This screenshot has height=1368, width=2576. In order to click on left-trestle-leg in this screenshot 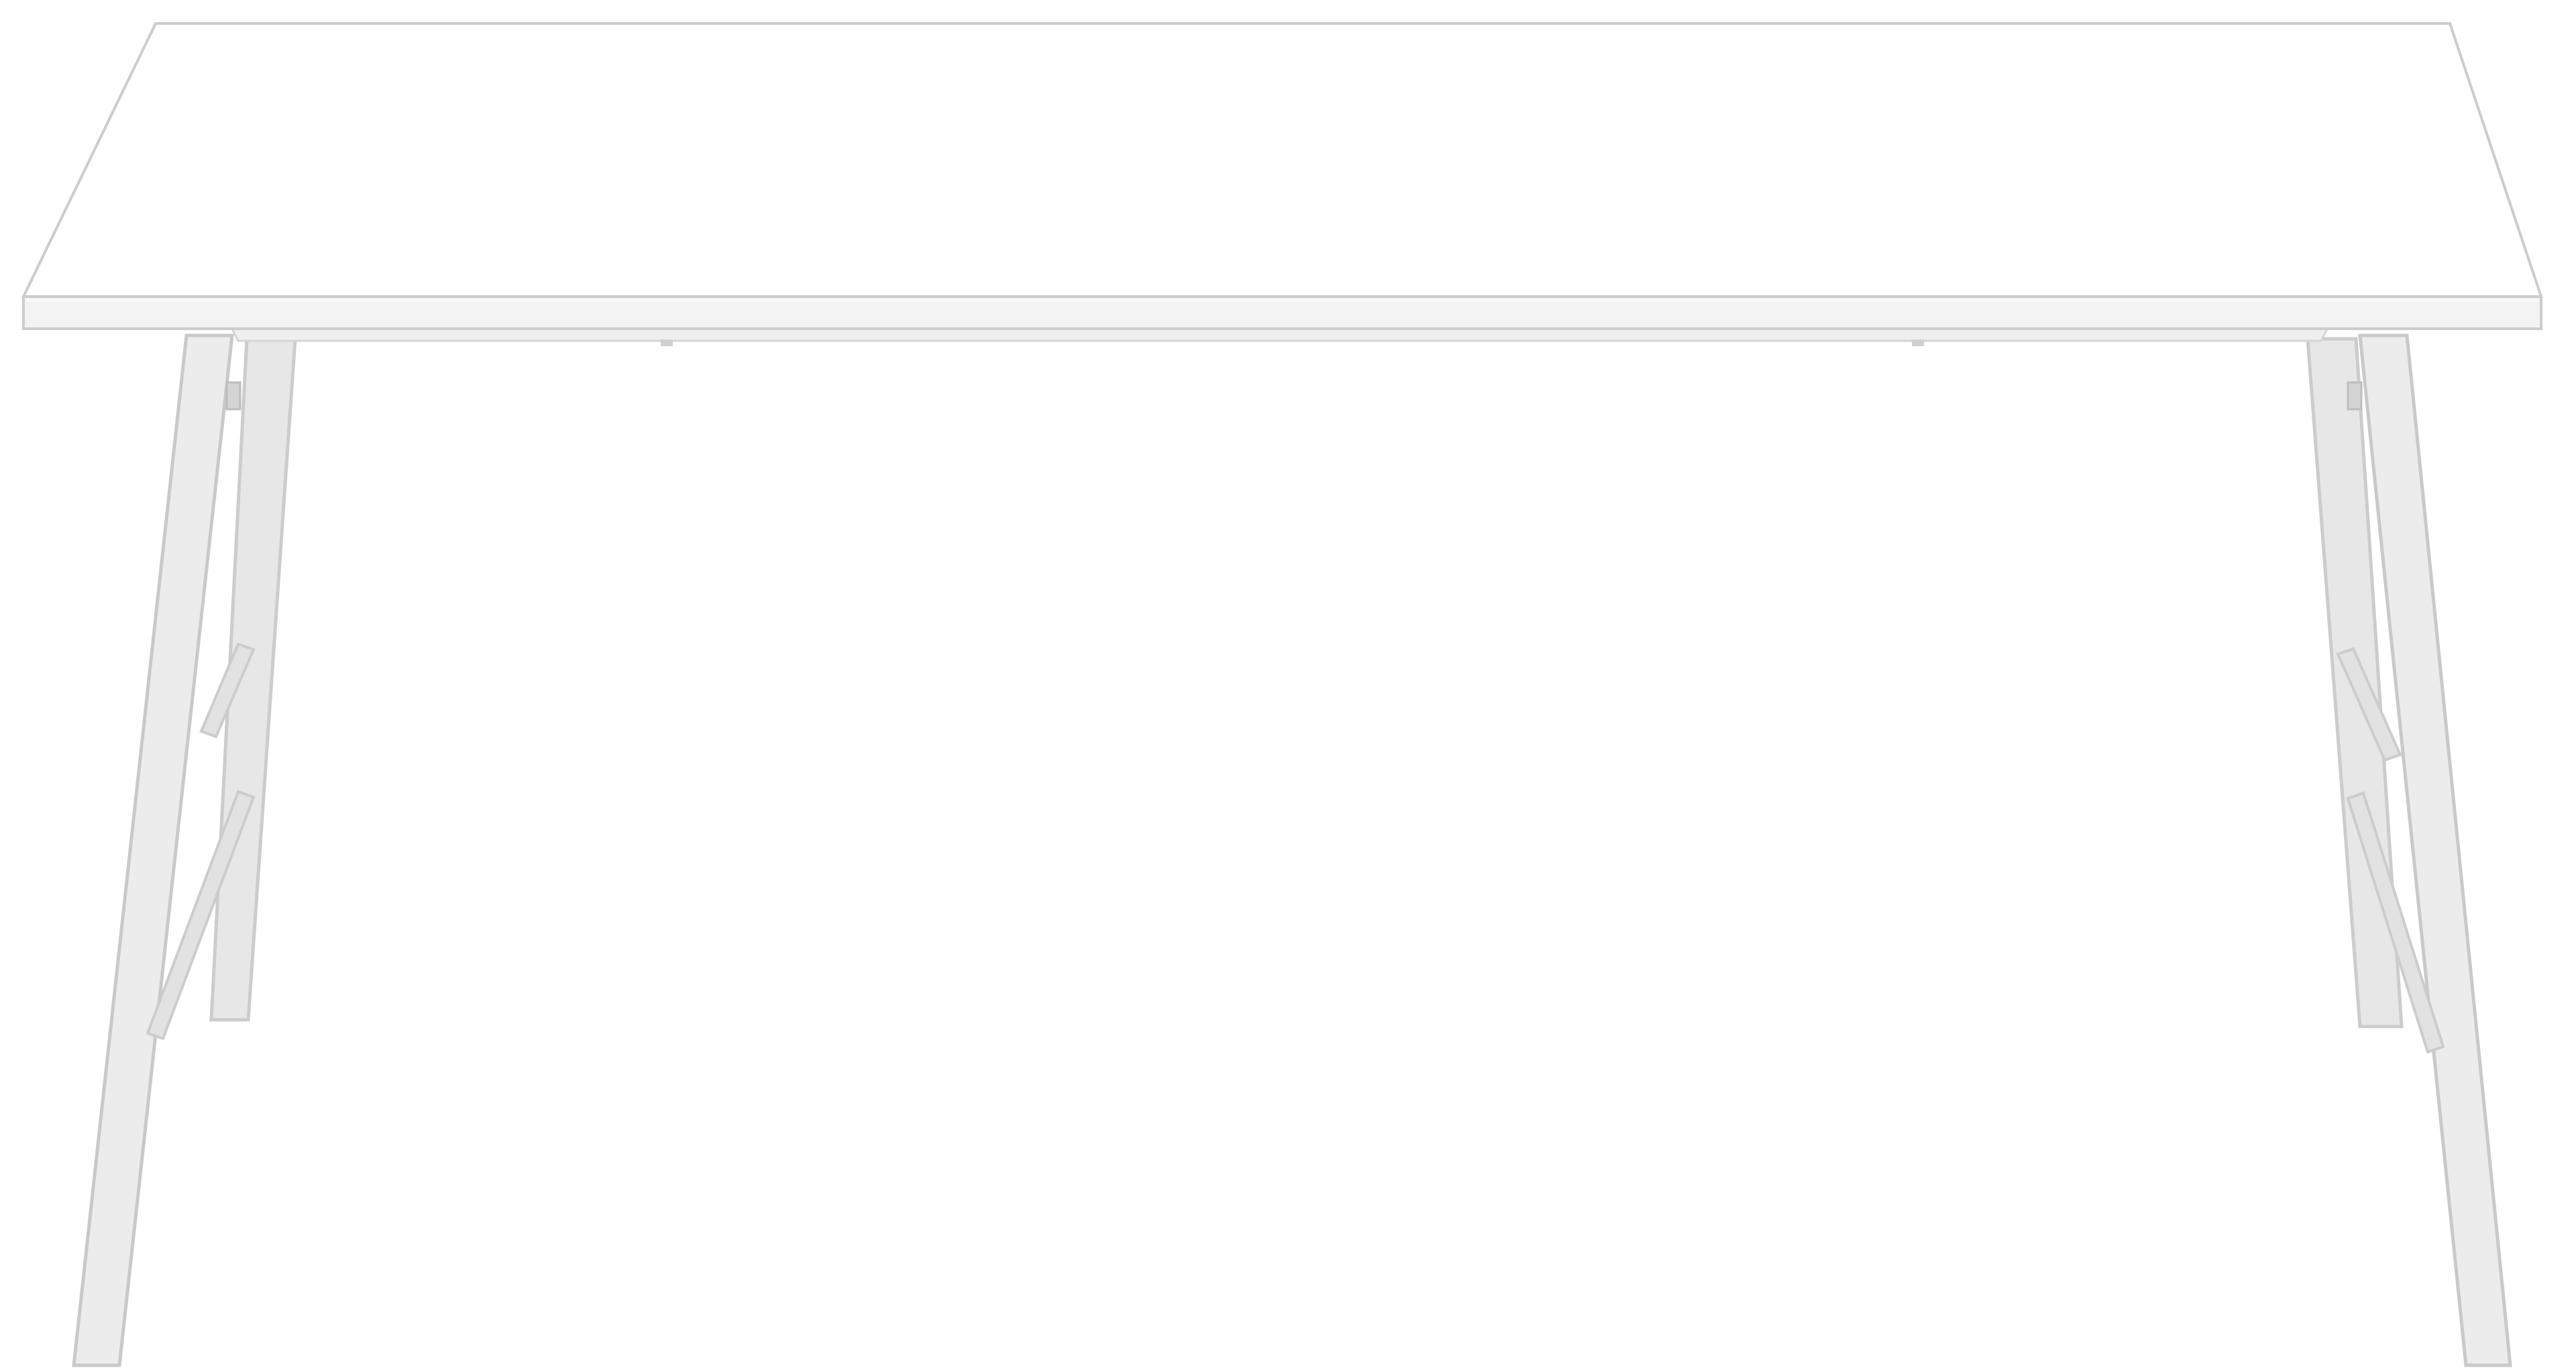, I will do `click(184, 850)`.